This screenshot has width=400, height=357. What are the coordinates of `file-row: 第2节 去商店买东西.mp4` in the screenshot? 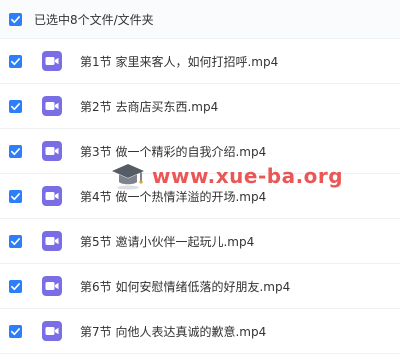 It's located at (200, 106).